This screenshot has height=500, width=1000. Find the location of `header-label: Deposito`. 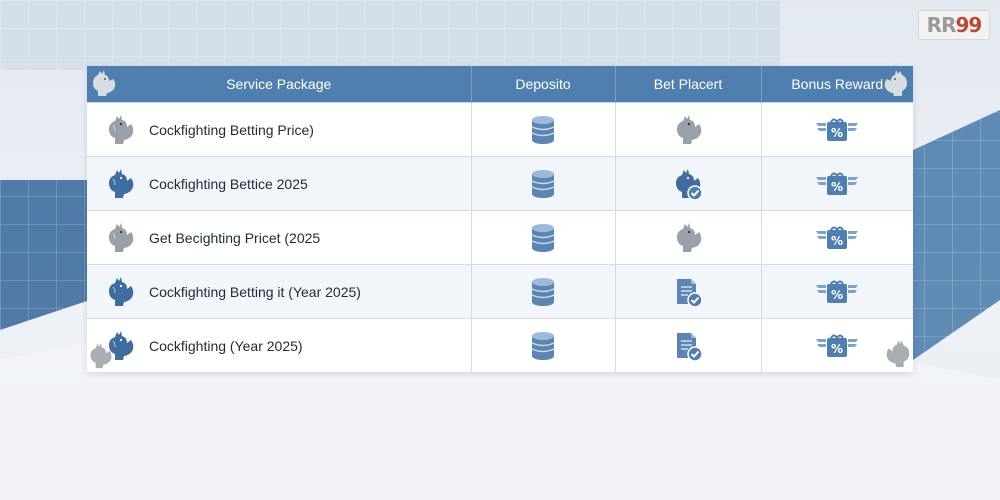

header-label: Deposito is located at coordinates (543, 84).